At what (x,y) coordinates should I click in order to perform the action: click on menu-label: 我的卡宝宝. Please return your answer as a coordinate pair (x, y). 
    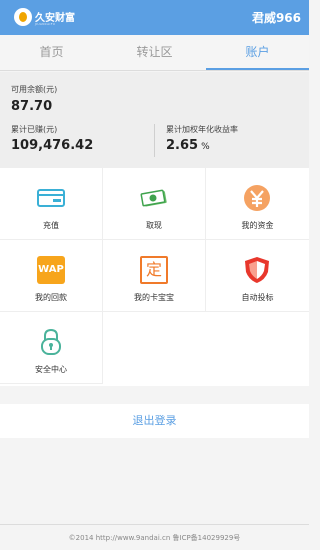
    Looking at the image, I should click on (154, 297).